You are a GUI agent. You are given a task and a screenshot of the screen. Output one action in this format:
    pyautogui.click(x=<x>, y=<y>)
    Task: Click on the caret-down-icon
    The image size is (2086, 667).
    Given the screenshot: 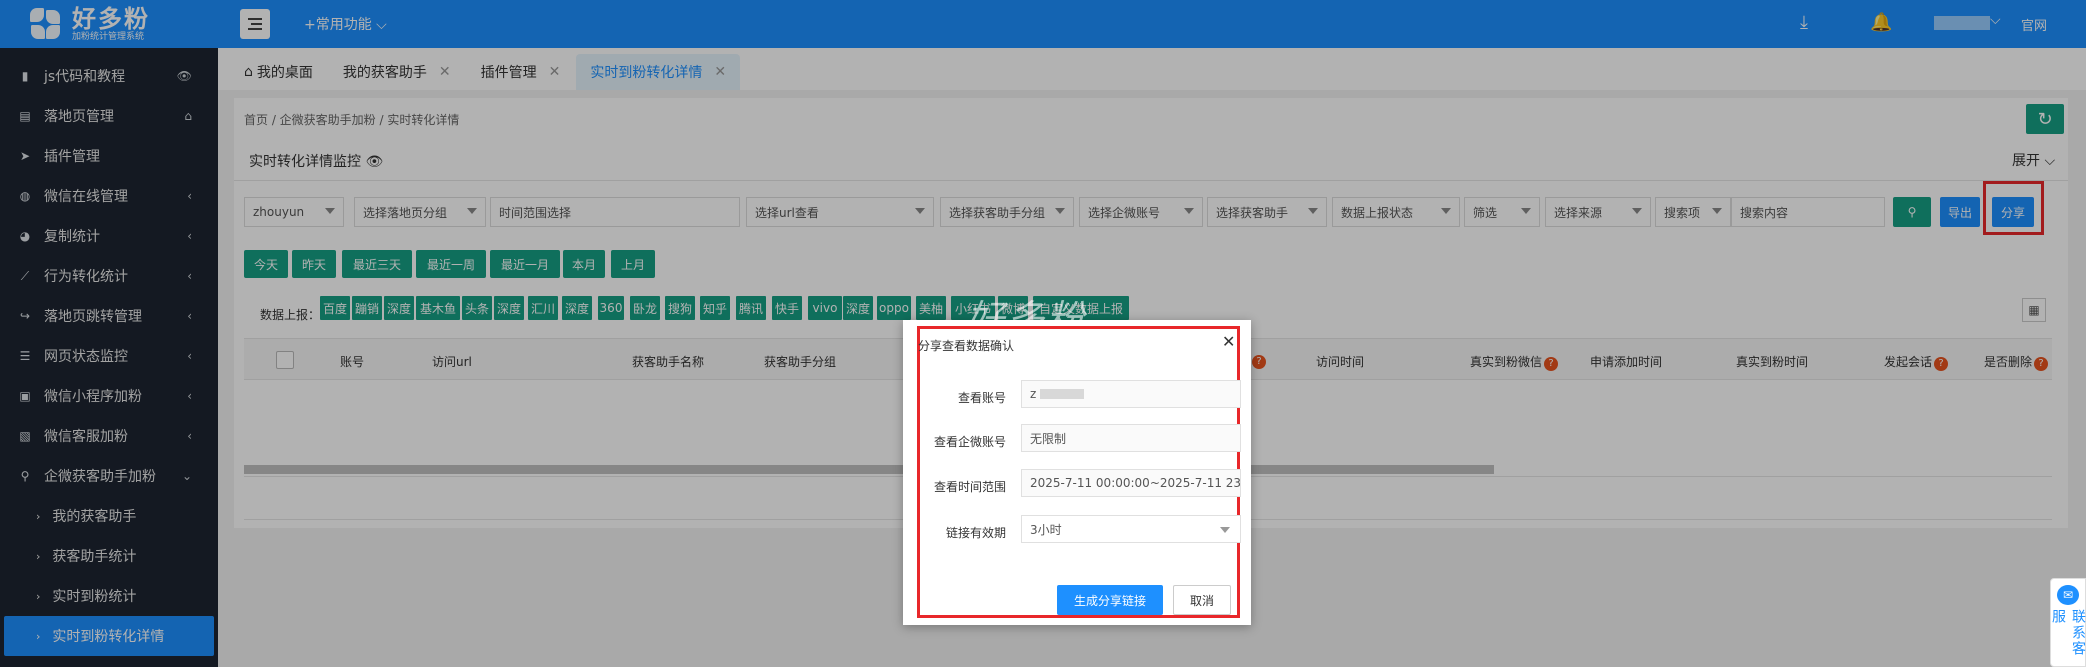 What is the action you would take?
    pyautogui.click(x=1225, y=530)
    